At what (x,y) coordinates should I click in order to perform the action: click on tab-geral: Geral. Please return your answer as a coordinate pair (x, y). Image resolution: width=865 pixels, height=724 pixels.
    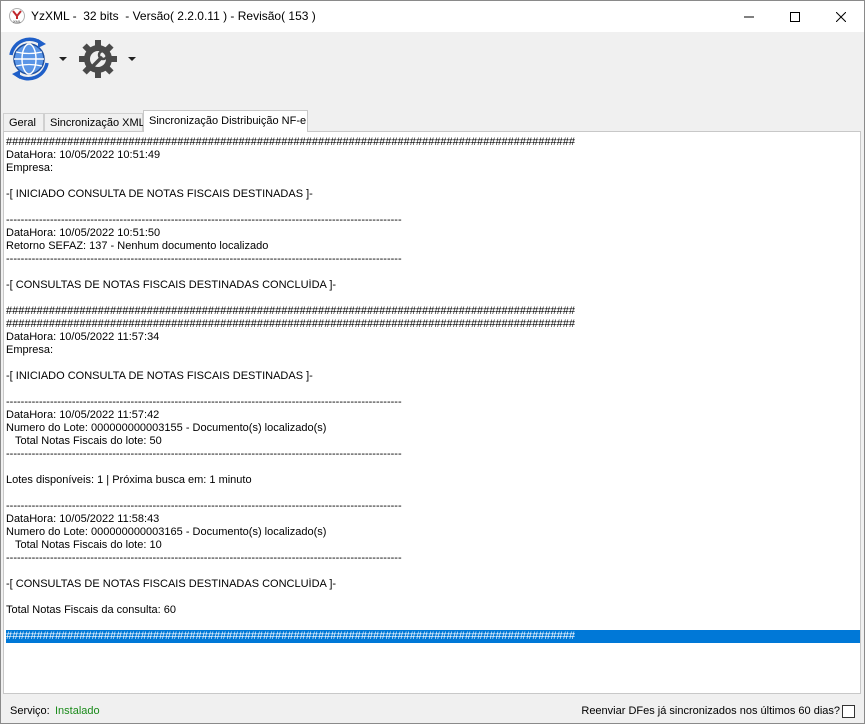
    Looking at the image, I should click on (23, 122).